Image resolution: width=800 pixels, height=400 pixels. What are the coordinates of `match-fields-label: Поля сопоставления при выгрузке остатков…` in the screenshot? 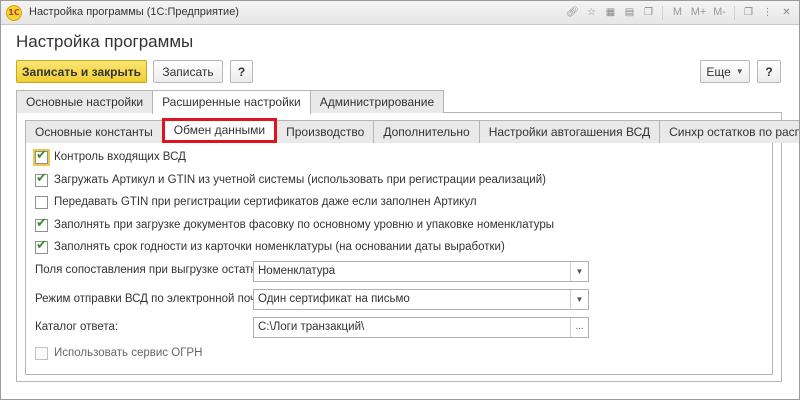 It's located at (153, 270).